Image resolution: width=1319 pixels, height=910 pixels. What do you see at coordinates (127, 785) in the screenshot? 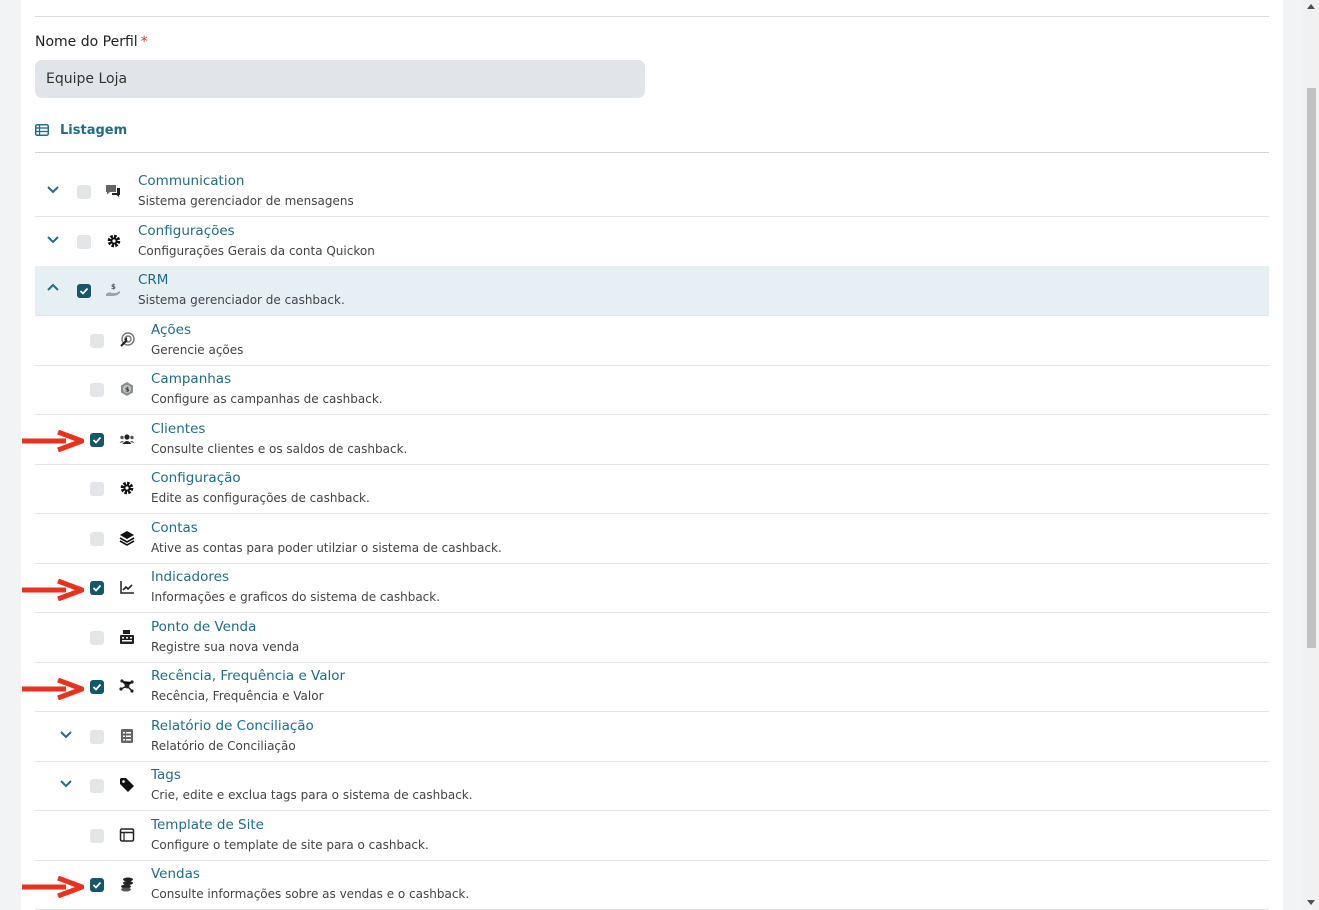
I see `tag-icon` at bounding box center [127, 785].